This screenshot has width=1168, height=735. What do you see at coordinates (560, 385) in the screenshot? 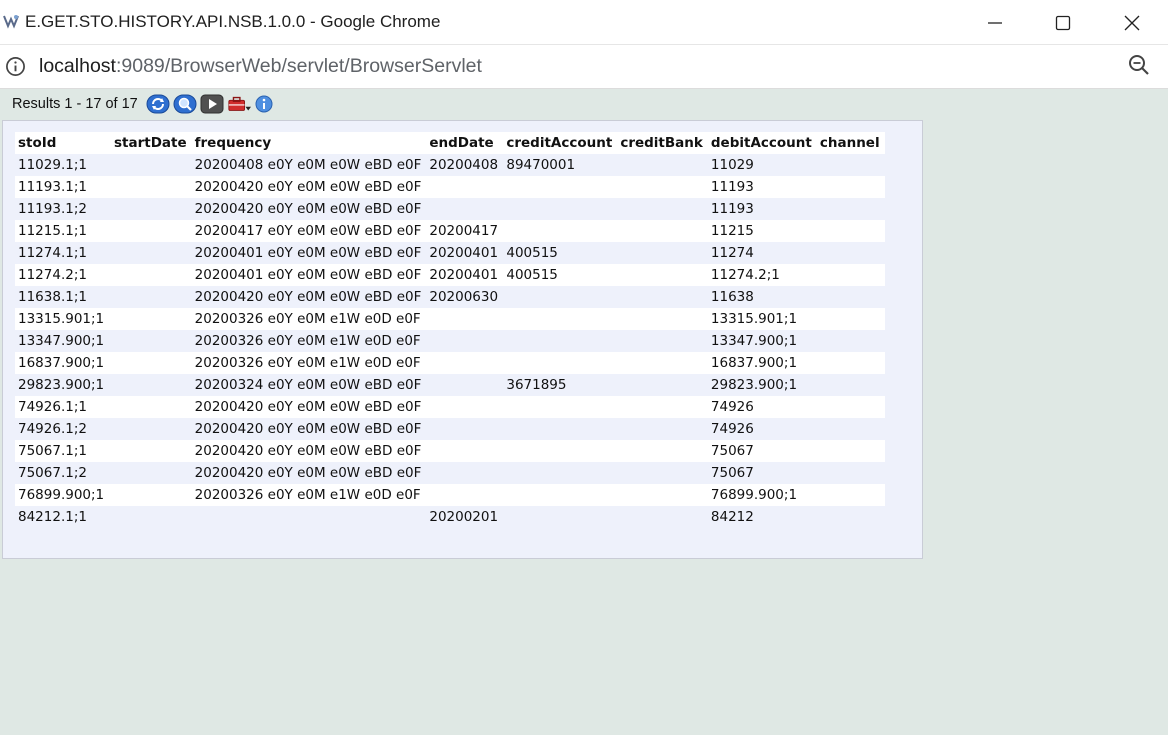
I see `cell-creditaccount: 3671895` at bounding box center [560, 385].